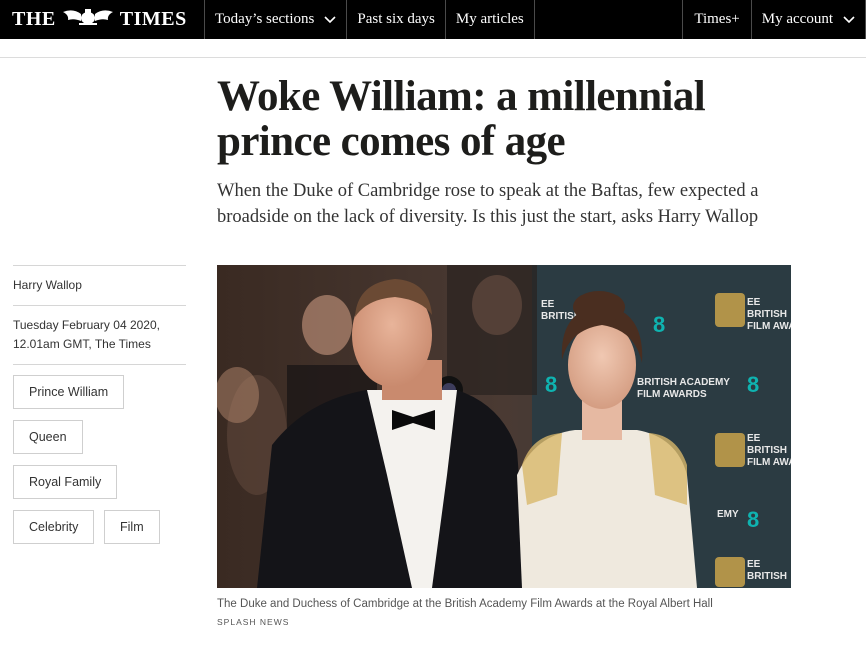  I want to click on nav-times-plus: Times+, so click(716, 19).